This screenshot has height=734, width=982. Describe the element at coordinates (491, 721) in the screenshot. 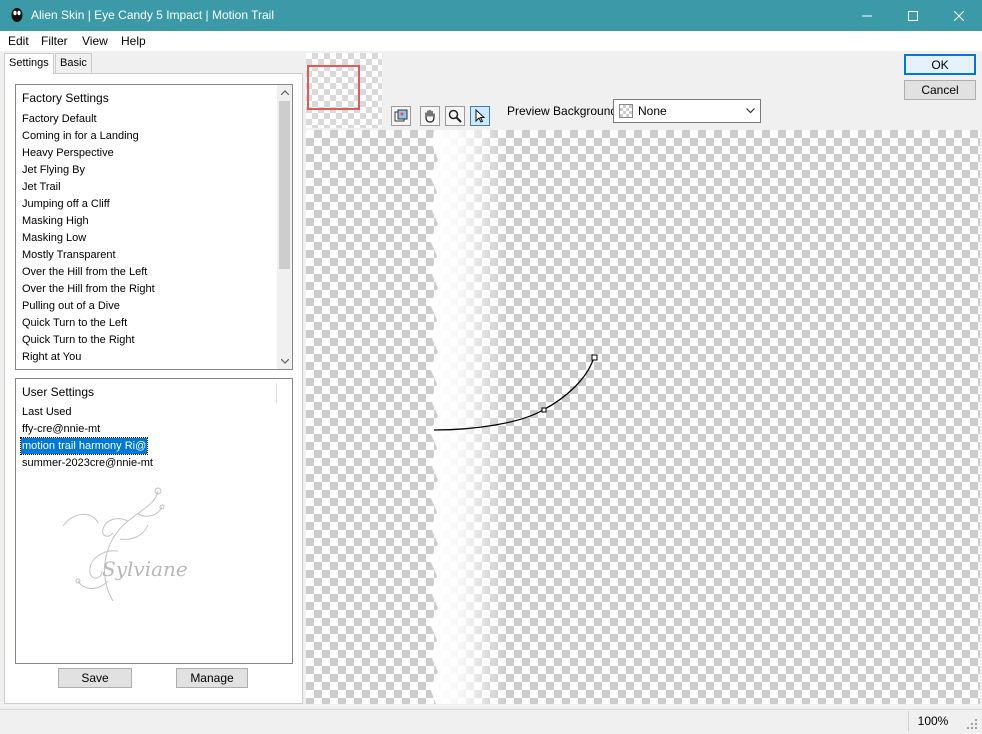

I see `status-bar` at that location.